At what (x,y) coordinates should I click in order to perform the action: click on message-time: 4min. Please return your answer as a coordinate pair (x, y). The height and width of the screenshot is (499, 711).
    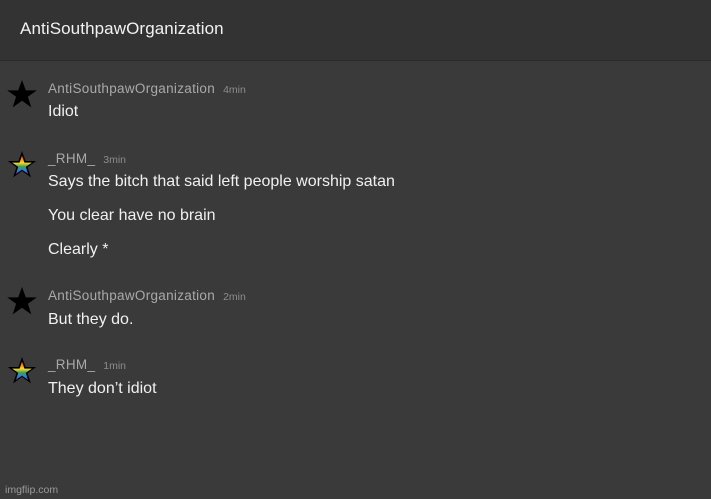
    Looking at the image, I should click on (234, 90).